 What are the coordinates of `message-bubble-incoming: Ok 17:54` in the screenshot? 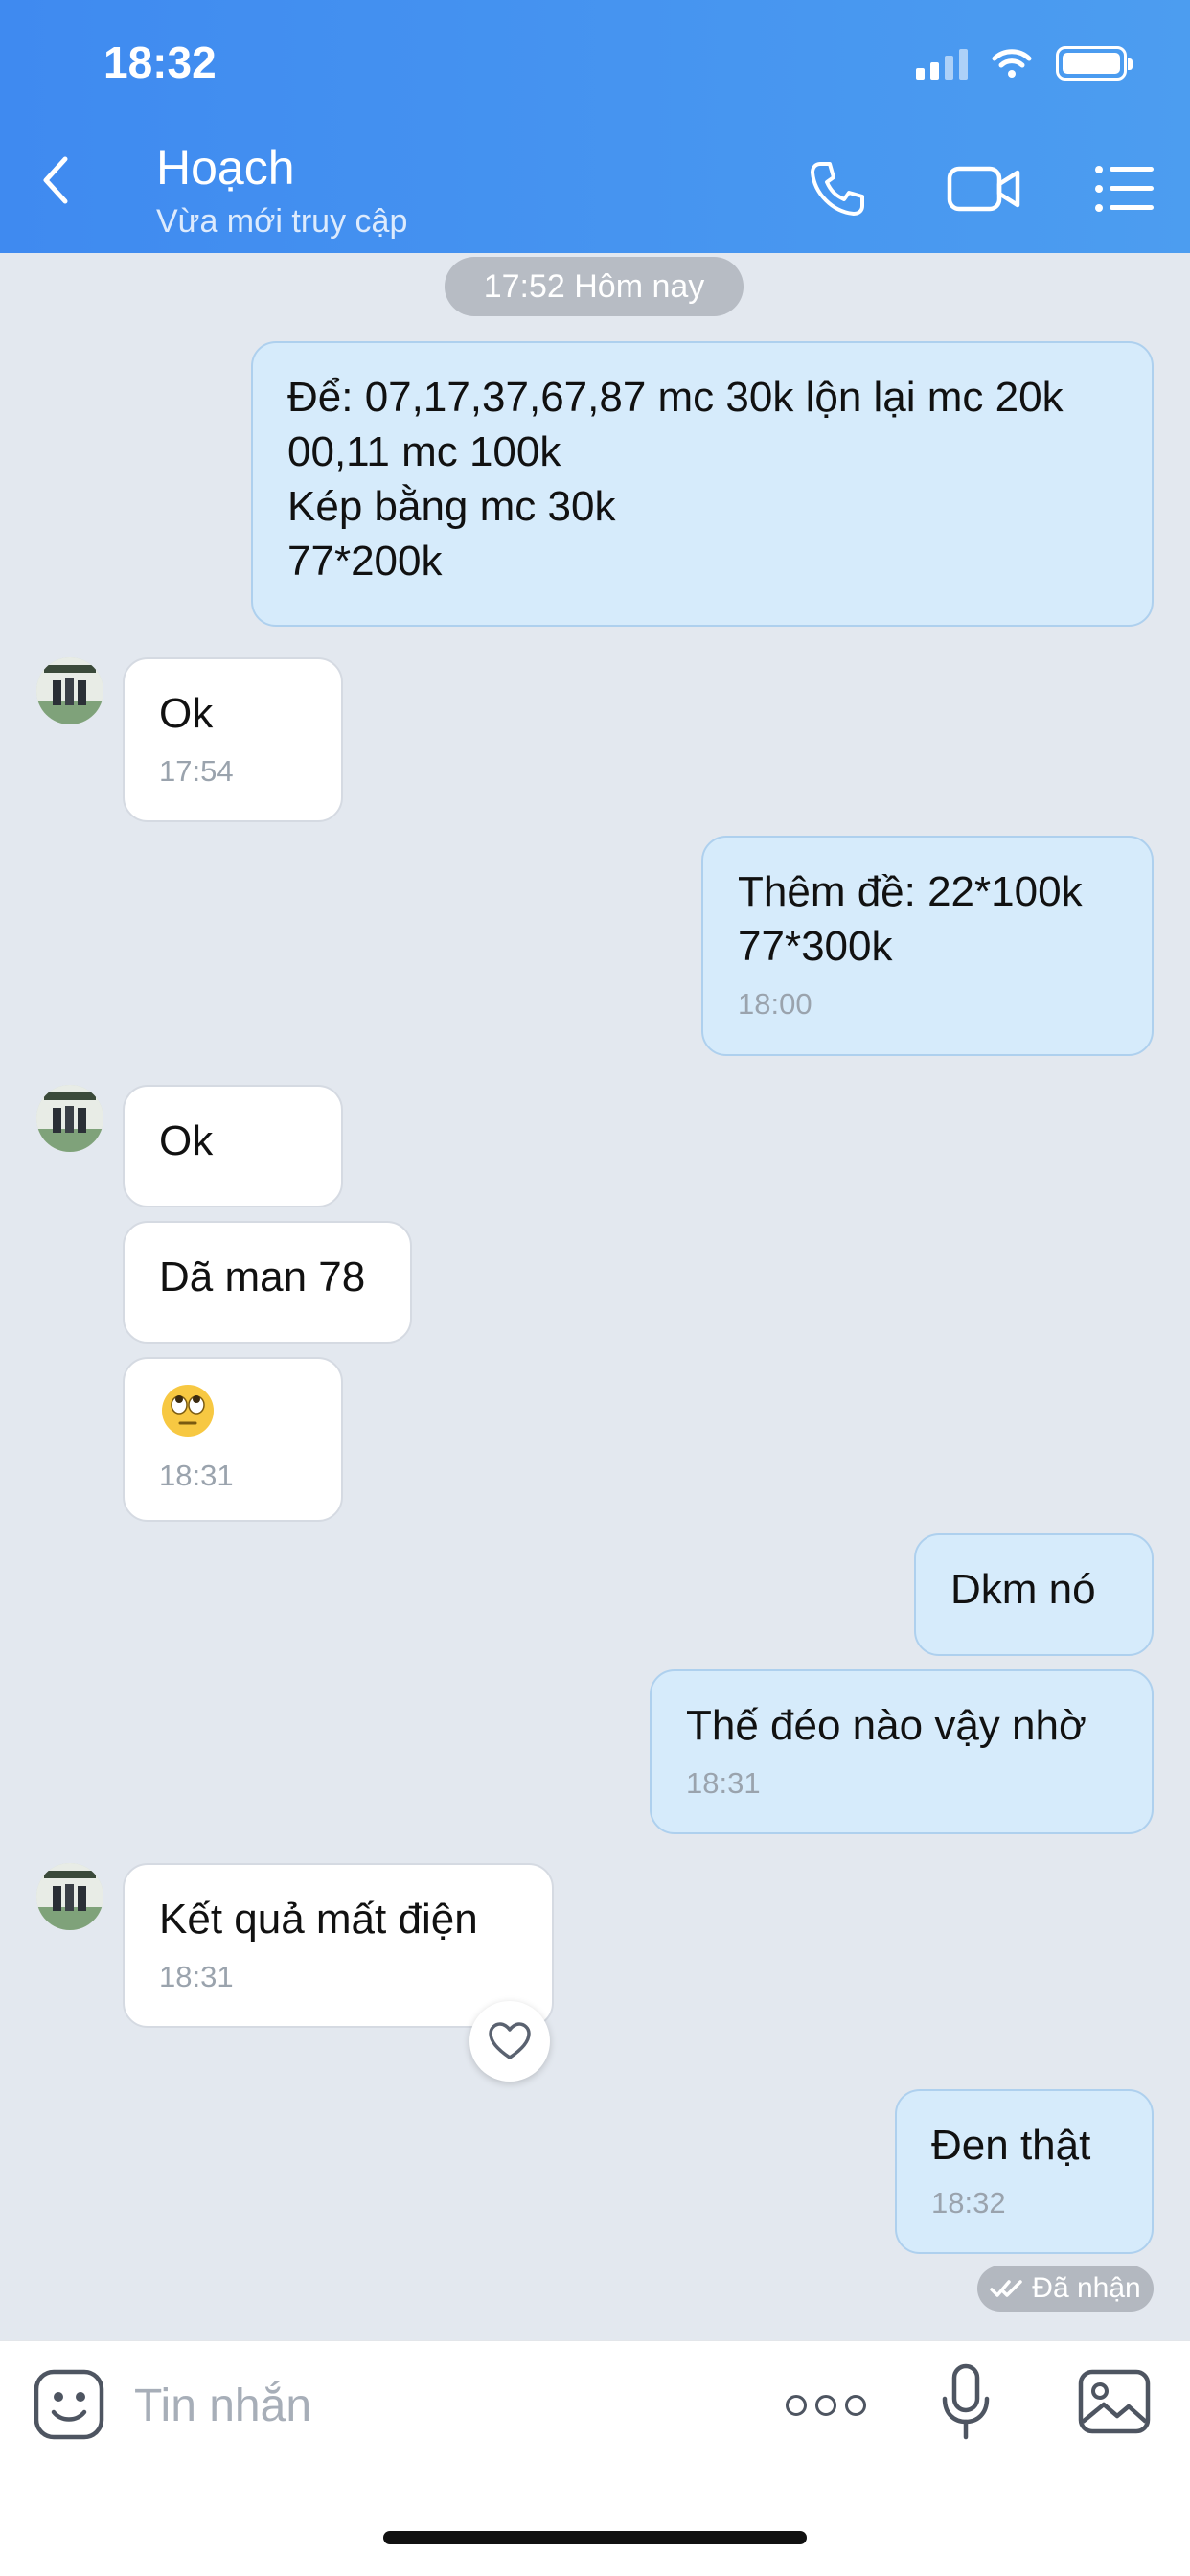 It's located at (233, 739).